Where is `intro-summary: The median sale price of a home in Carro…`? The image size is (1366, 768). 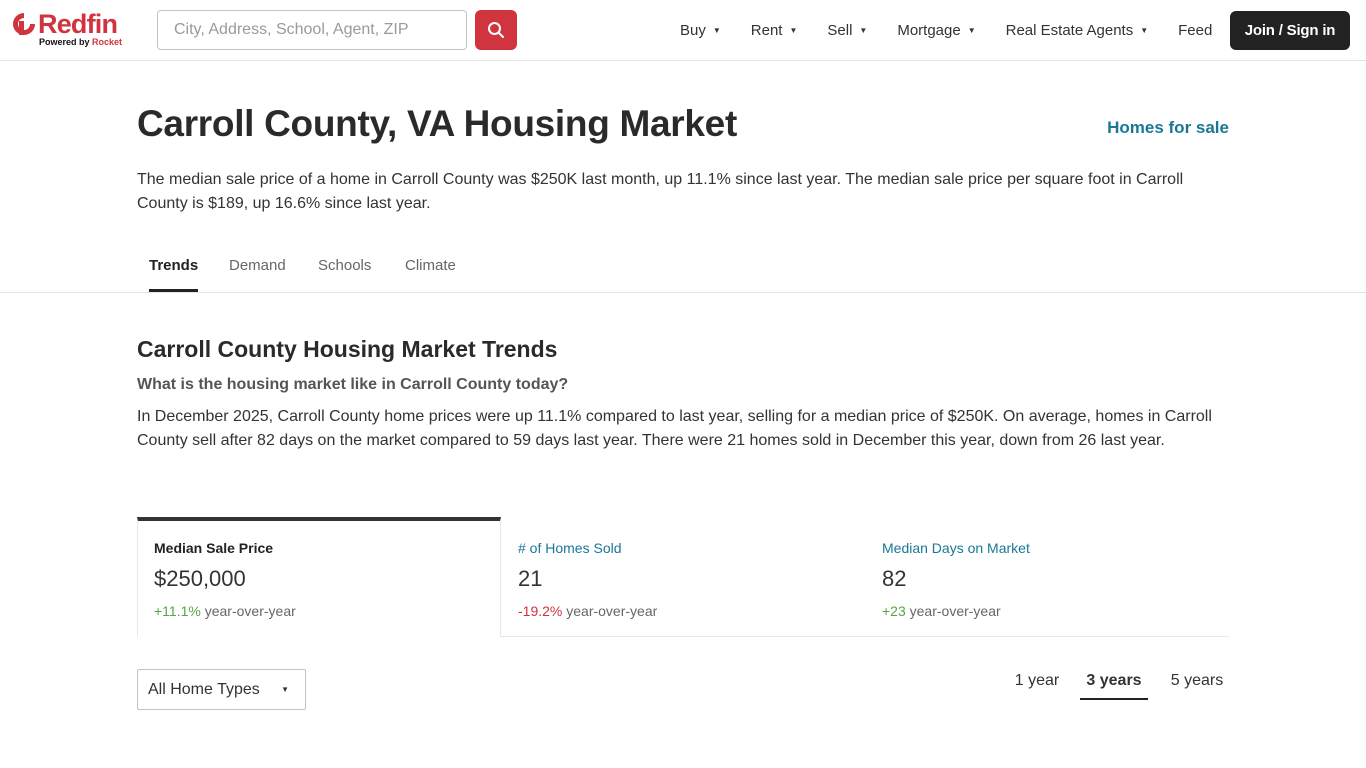 intro-summary: The median sale price of a home in Carro… is located at coordinates (660, 191).